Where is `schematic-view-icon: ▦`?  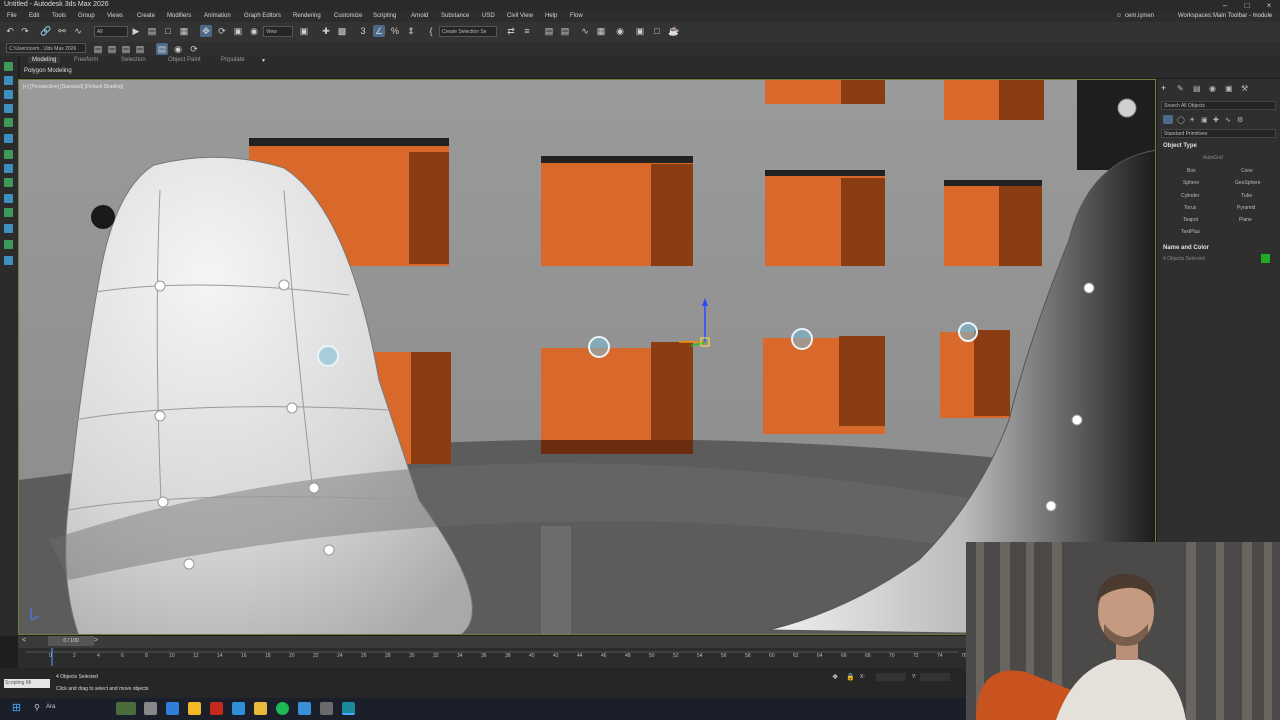 schematic-view-icon: ▦ is located at coordinates (601, 31).